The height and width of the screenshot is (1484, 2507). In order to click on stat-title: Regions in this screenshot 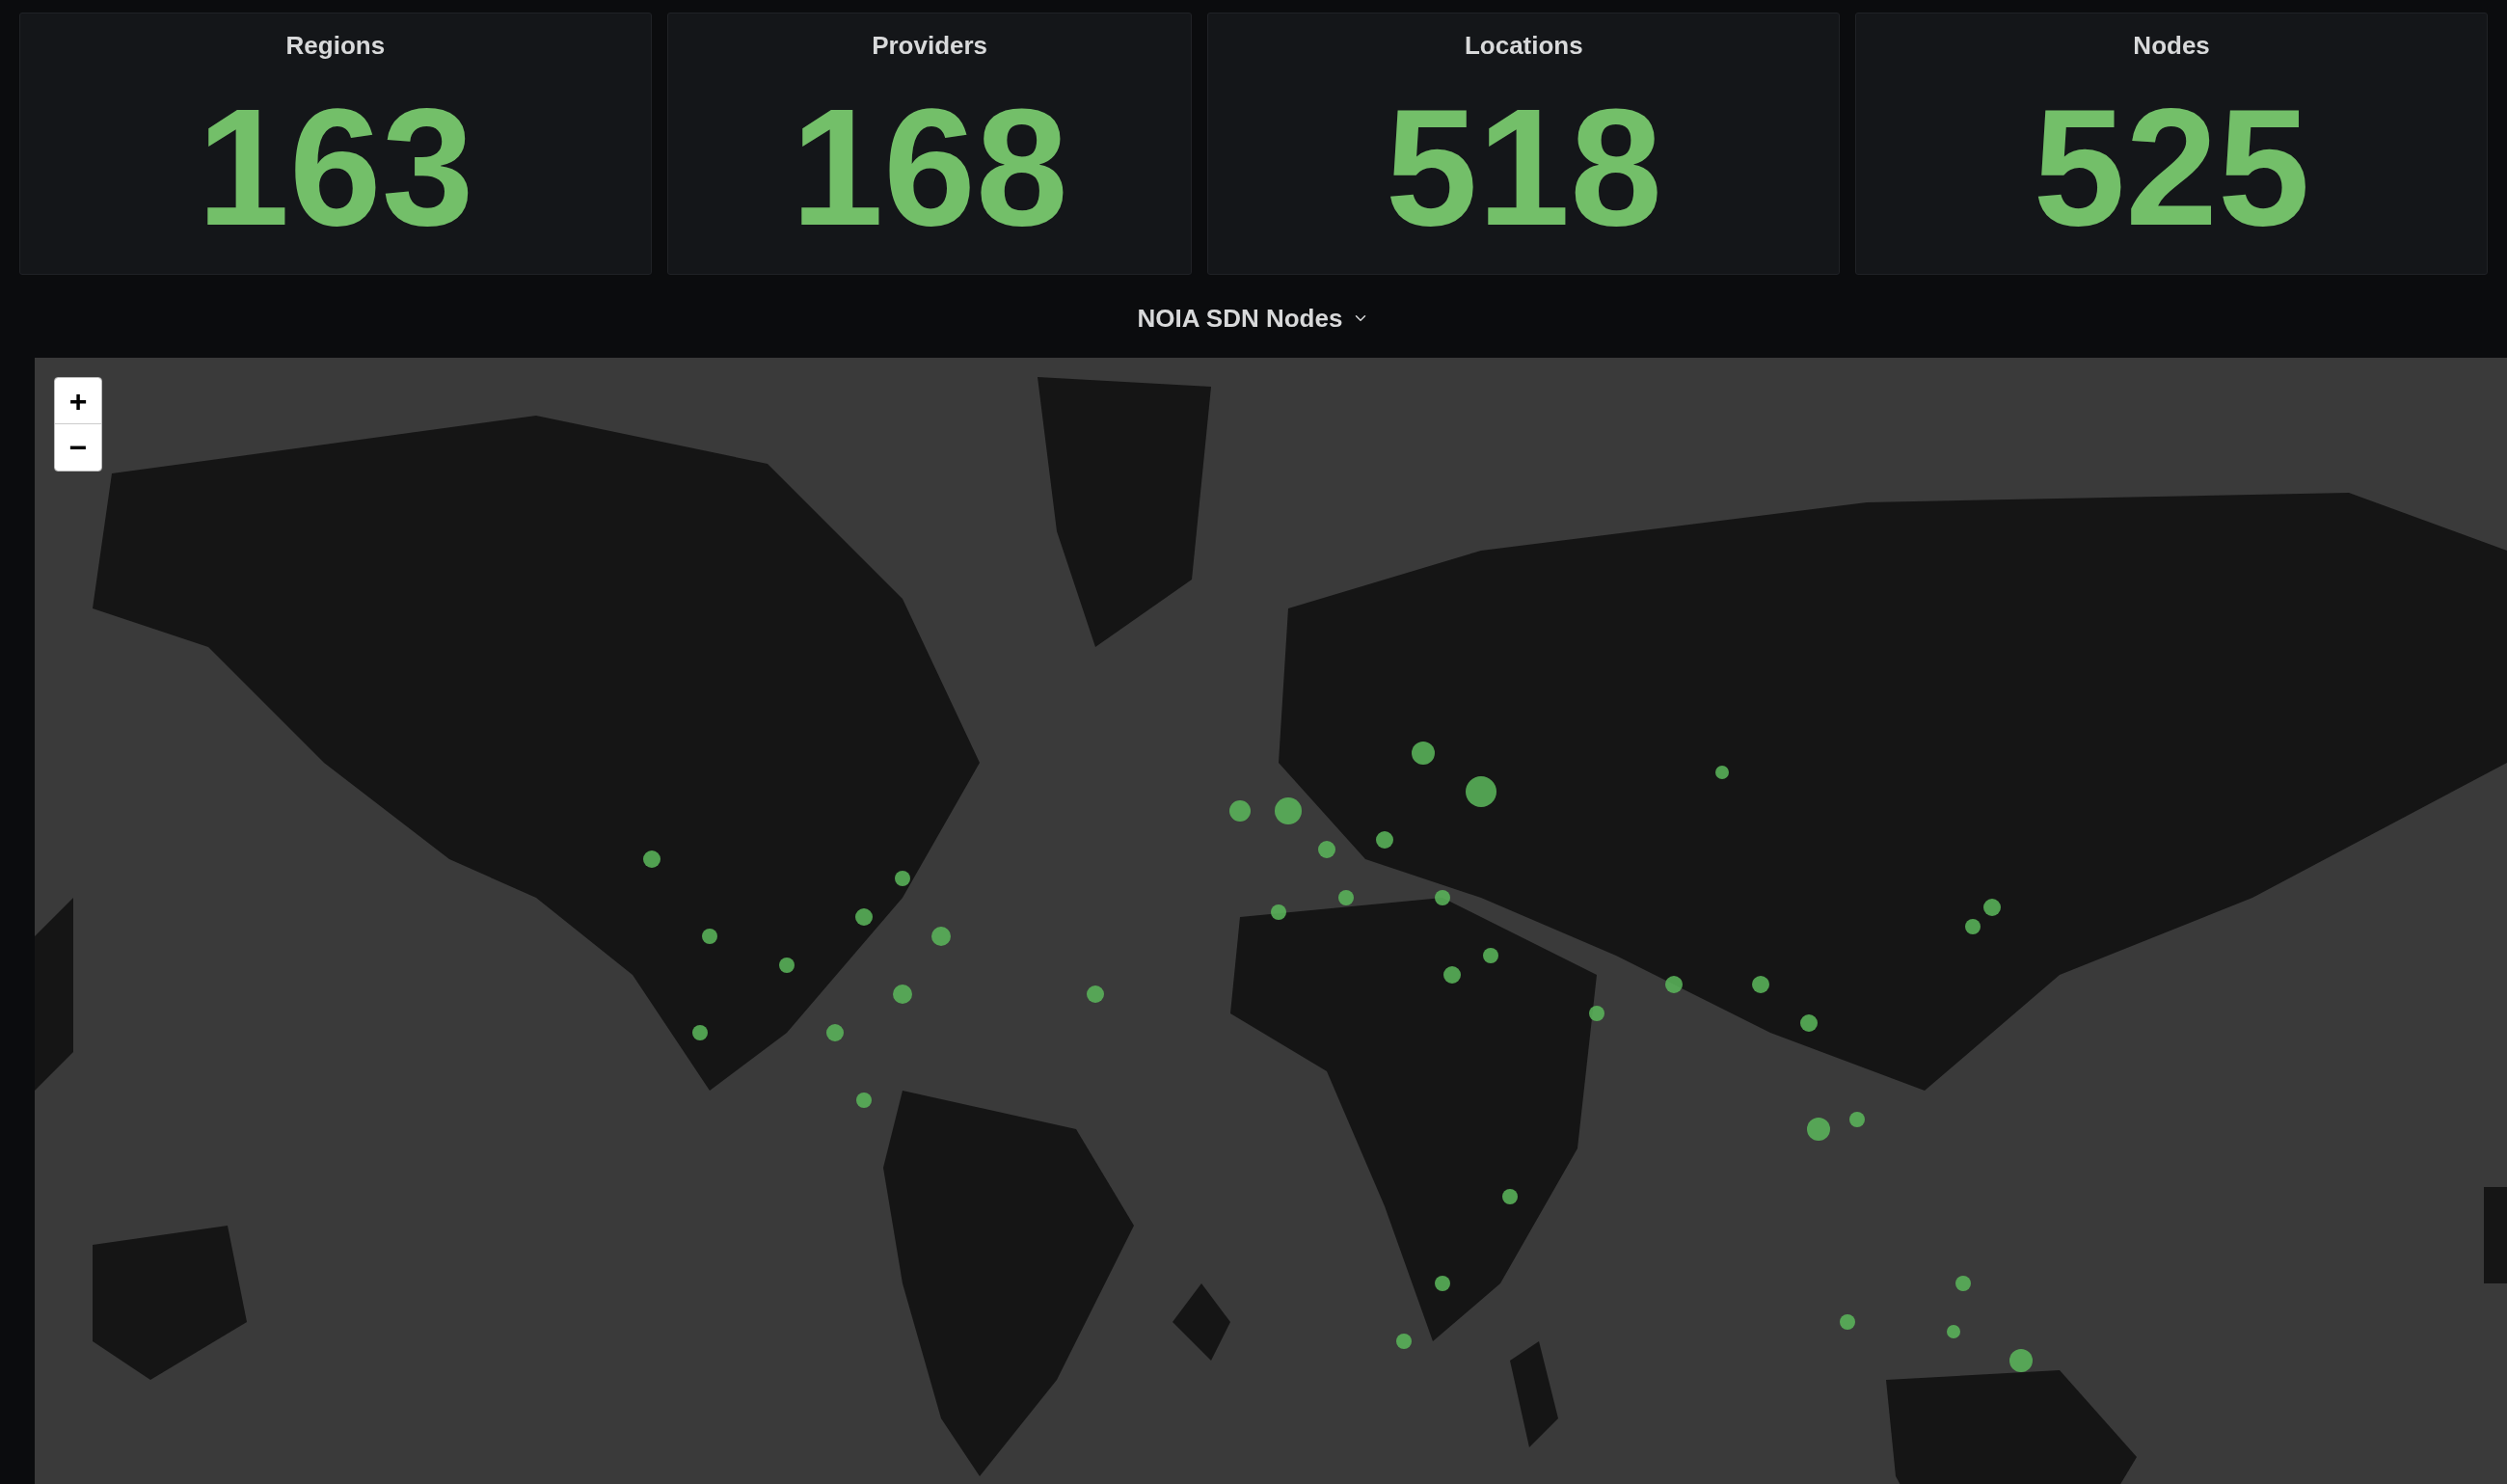, I will do `click(335, 46)`.